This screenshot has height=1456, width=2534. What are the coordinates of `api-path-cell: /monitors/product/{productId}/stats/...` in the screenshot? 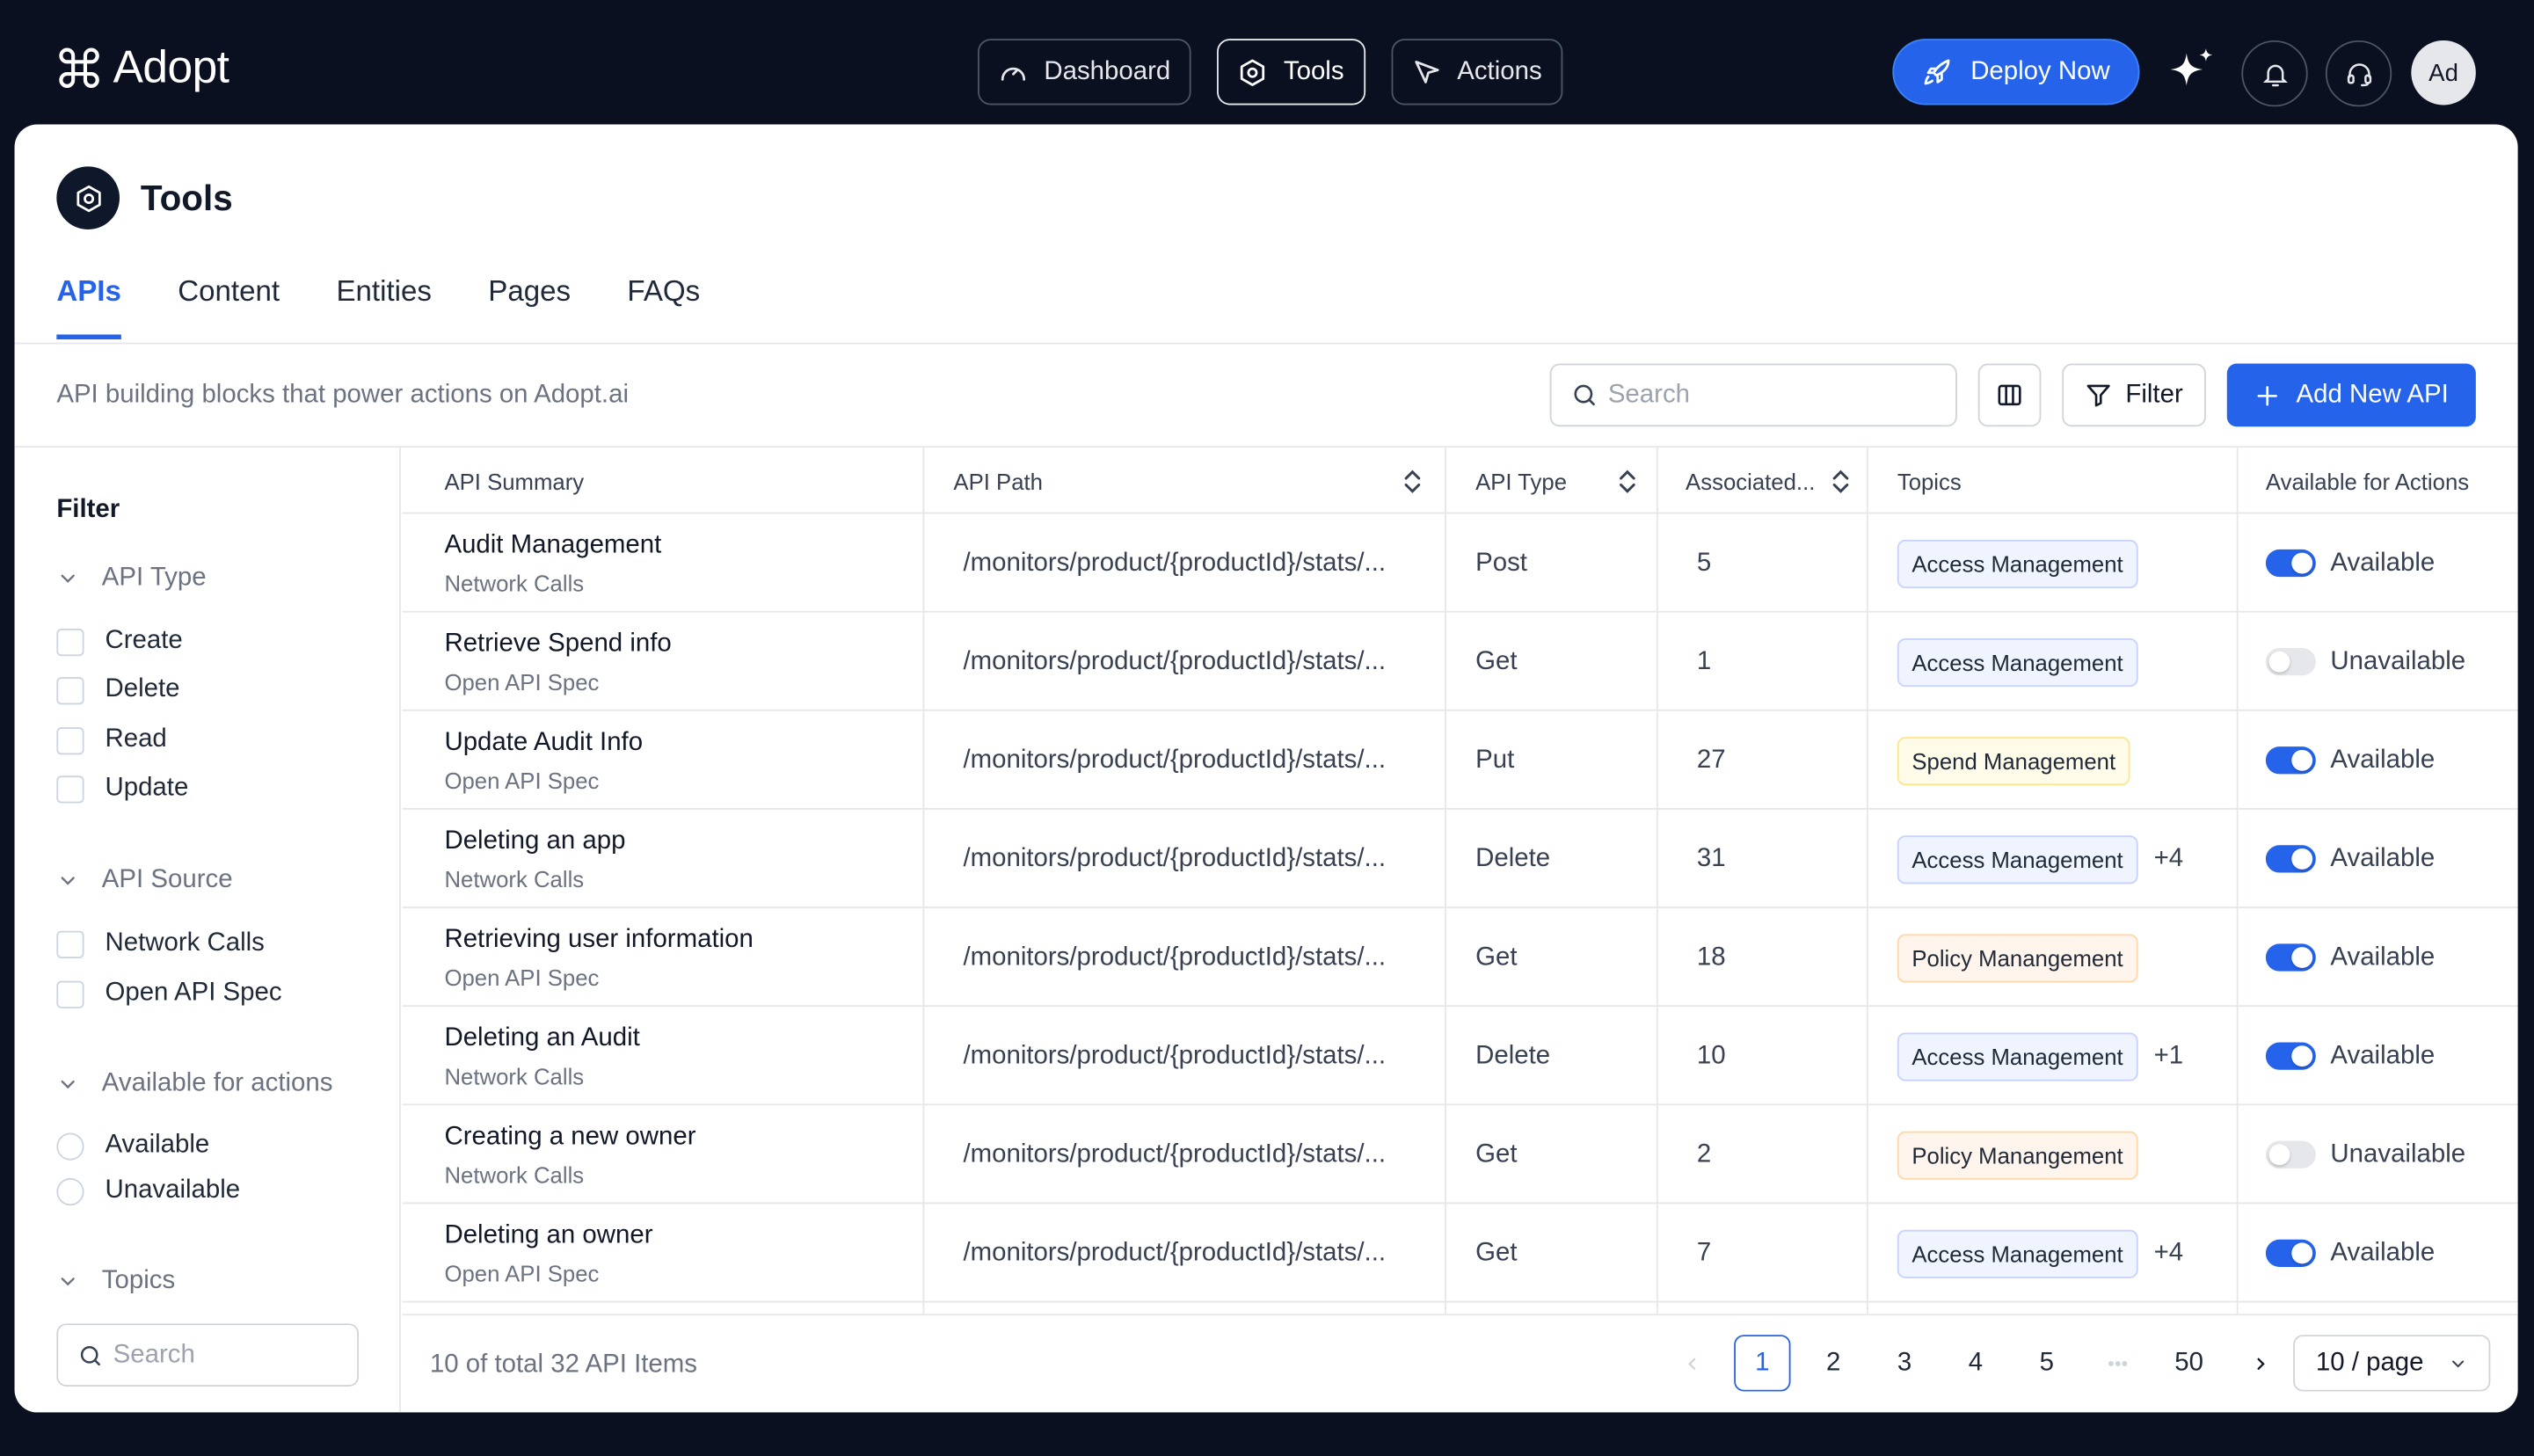 It's located at (1174, 859).